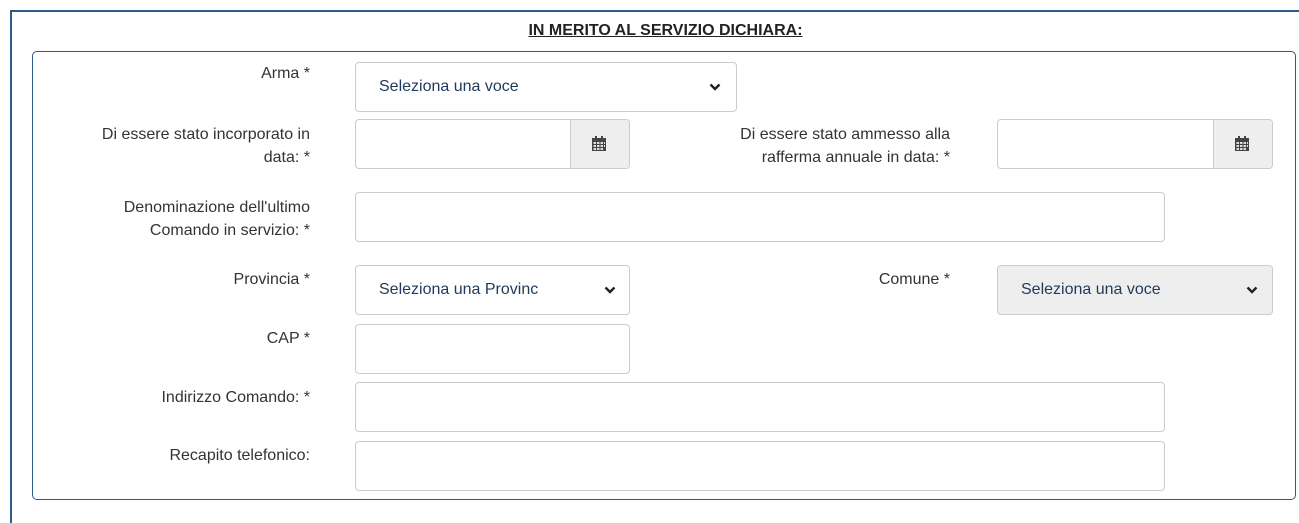 This screenshot has height=523, width=1299. Describe the element at coordinates (492, 144) in the screenshot. I see `incorporato-date-input` at that location.